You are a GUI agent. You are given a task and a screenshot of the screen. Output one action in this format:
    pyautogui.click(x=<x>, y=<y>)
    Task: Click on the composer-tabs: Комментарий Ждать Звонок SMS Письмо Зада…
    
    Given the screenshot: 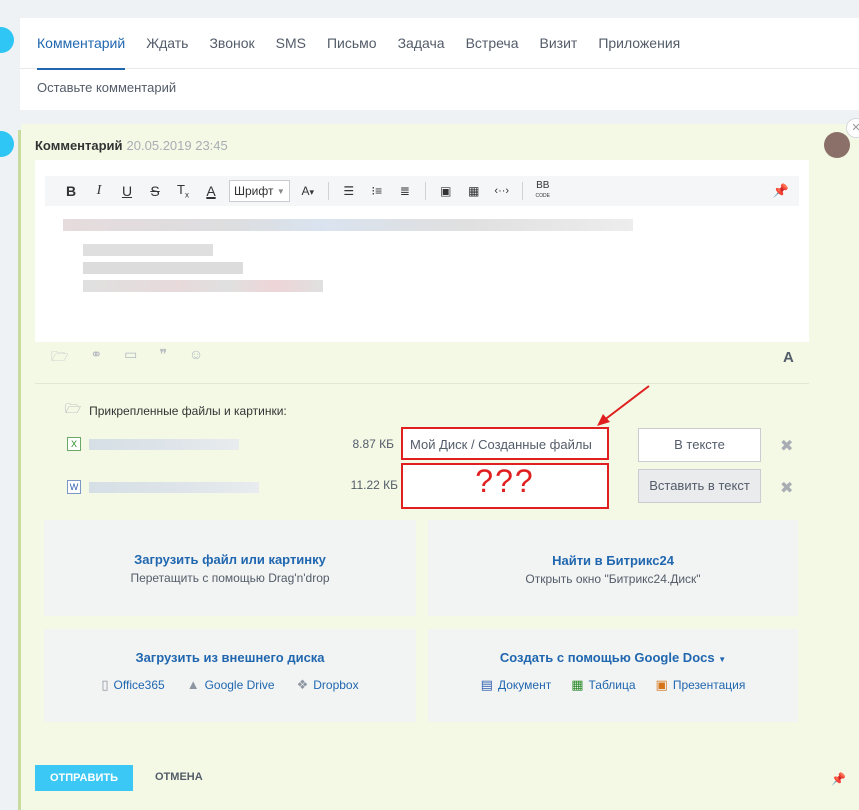 What is the action you would take?
    pyautogui.click(x=439, y=44)
    